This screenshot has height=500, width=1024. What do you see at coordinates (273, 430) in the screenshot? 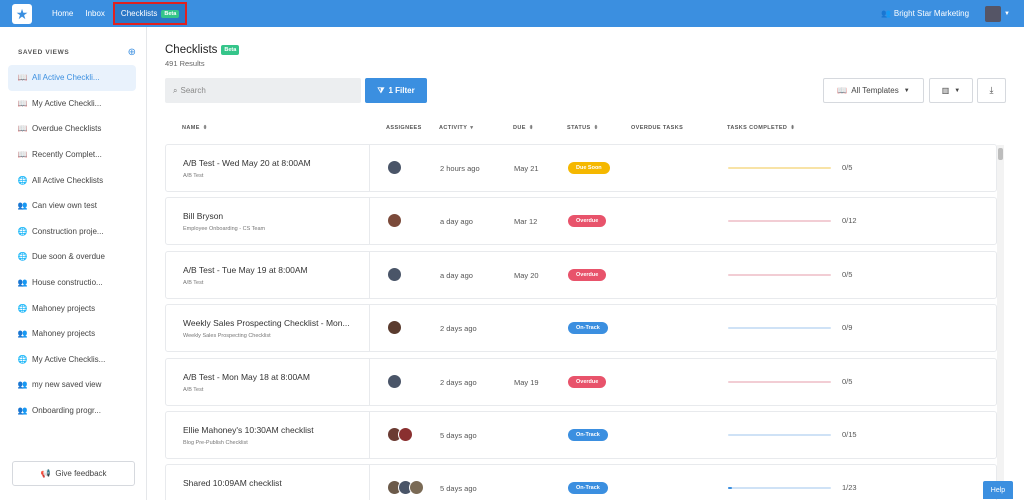
I see `checklist-name: Ellie Mahoney's 10:30AM checklist` at bounding box center [273, 430].